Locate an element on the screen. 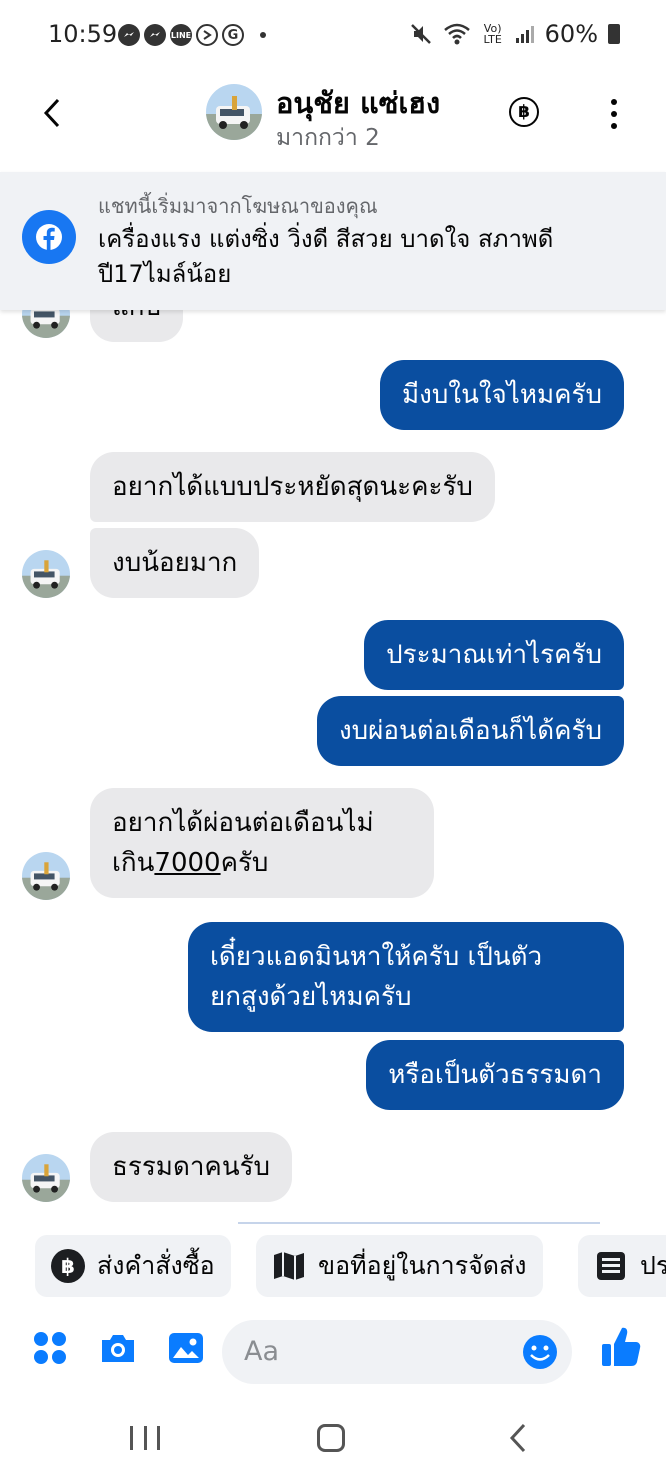 The height and width of the screenshot is (1480, 666). message-line: อยากได้ผ่อนต่อเดือนไม่ is located at coordinates (243, 823).